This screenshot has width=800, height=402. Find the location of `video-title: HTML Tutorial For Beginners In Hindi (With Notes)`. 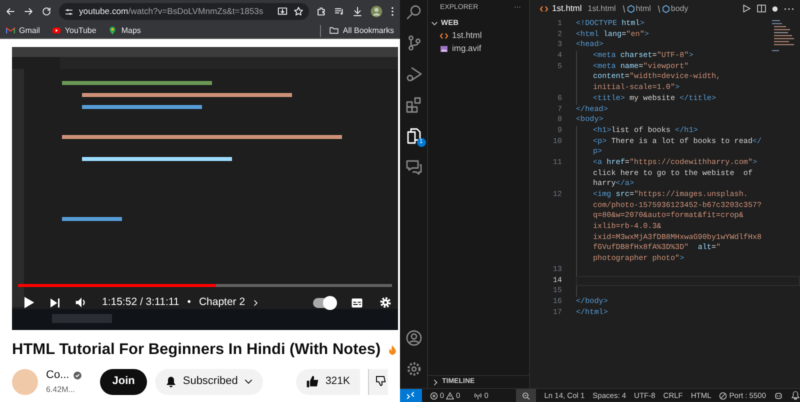

video-title: HTML Tutorial For Beginners In Hindi (With Notes) is located at coordinates (196, 350).